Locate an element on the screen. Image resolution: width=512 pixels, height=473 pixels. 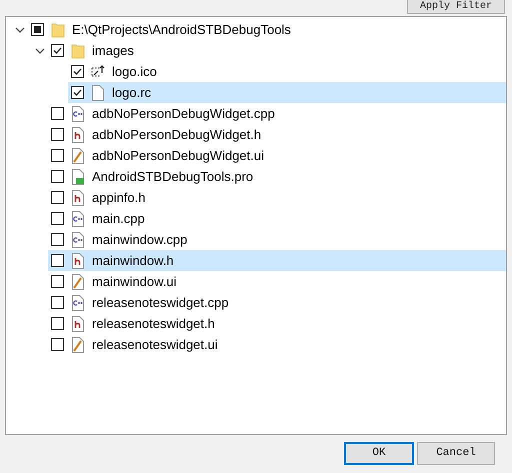
tree-item: adbNoPersonDebugWidget.h is located at coordinates (277, 134).